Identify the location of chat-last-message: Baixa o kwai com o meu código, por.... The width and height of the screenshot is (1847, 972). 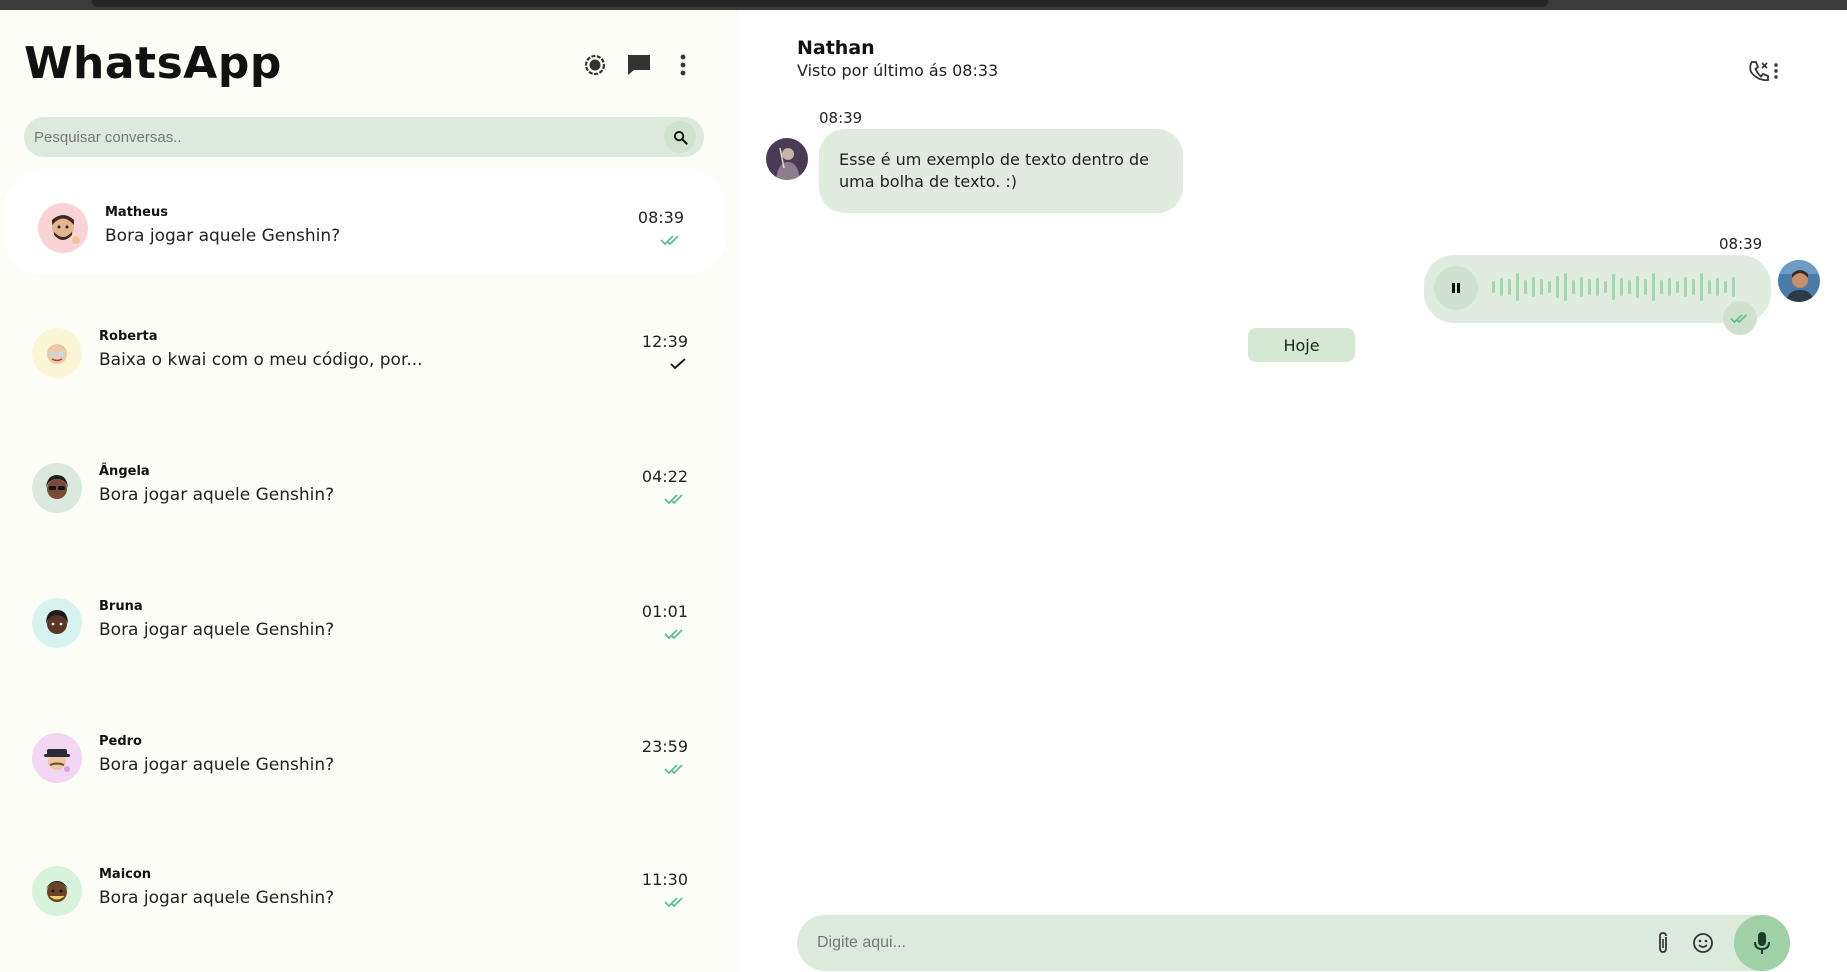
(261, 360).